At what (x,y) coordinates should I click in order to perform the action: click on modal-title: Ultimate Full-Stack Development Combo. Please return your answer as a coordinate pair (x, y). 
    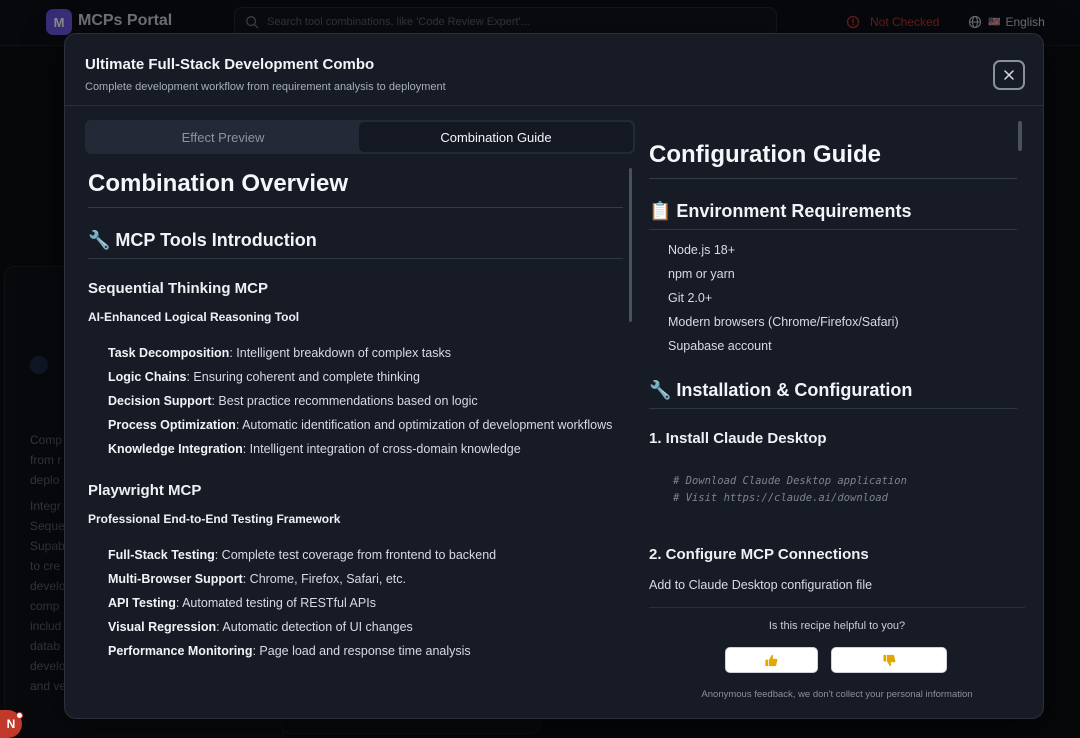
    Looking at the image, I should click on (230, 64).